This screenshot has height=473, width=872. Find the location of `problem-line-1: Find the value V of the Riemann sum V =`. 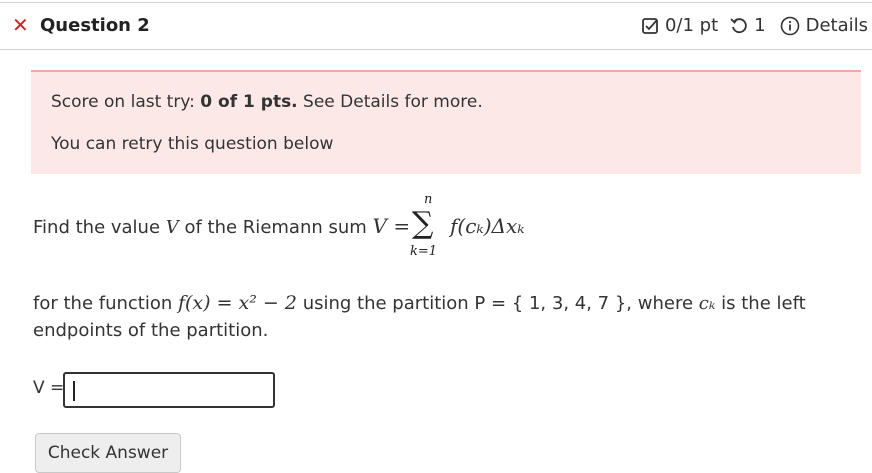

problem-line-1: Find the value V of the Riemann sum V = is located at coordinates (221, 226).